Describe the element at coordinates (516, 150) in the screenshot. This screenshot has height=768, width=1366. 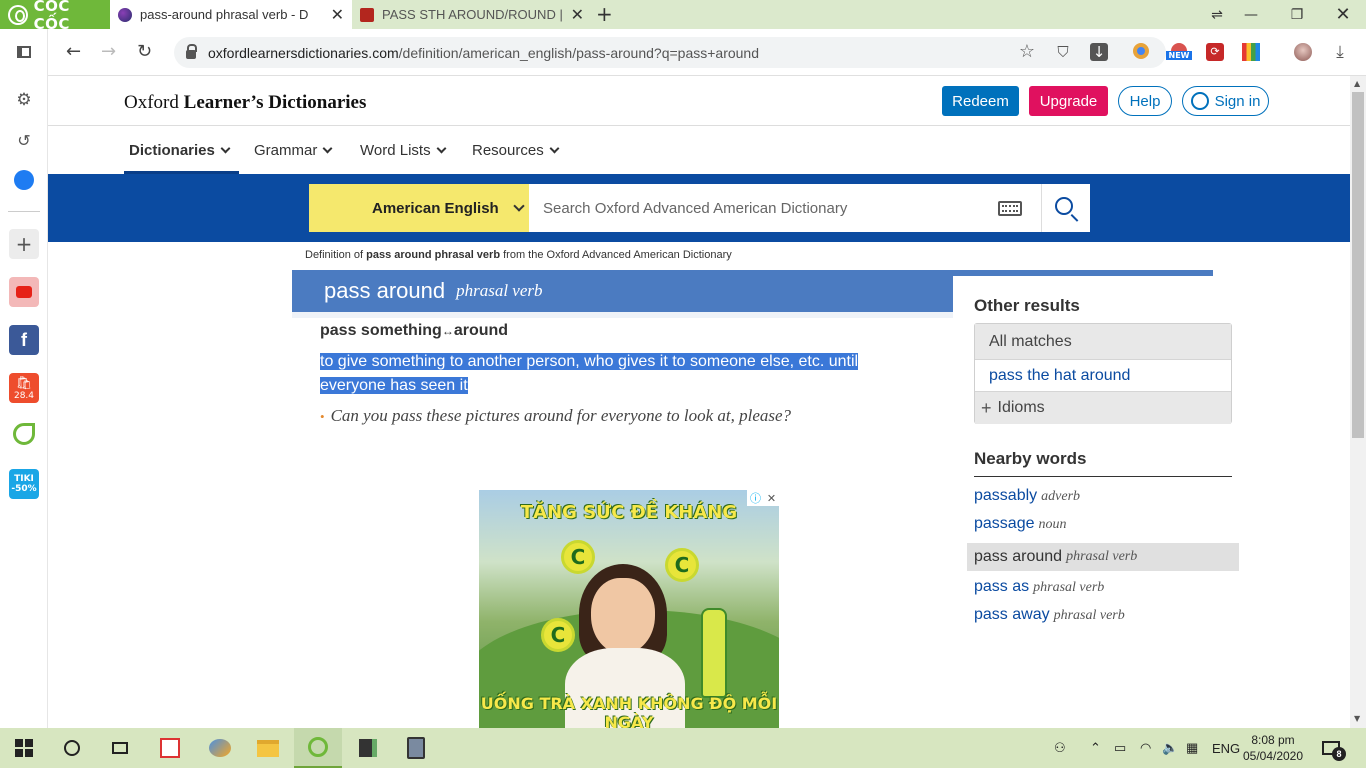
I see `menu-resources: Resources` at that location.